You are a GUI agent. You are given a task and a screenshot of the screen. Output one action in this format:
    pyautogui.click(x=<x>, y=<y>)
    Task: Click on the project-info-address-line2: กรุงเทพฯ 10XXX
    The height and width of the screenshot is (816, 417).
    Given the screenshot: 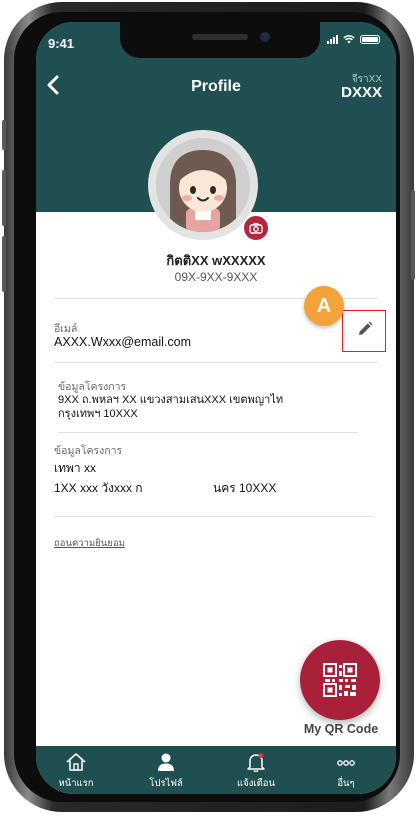 What is the action you would take?
    pyautogui.click(x=98, y=414)
    